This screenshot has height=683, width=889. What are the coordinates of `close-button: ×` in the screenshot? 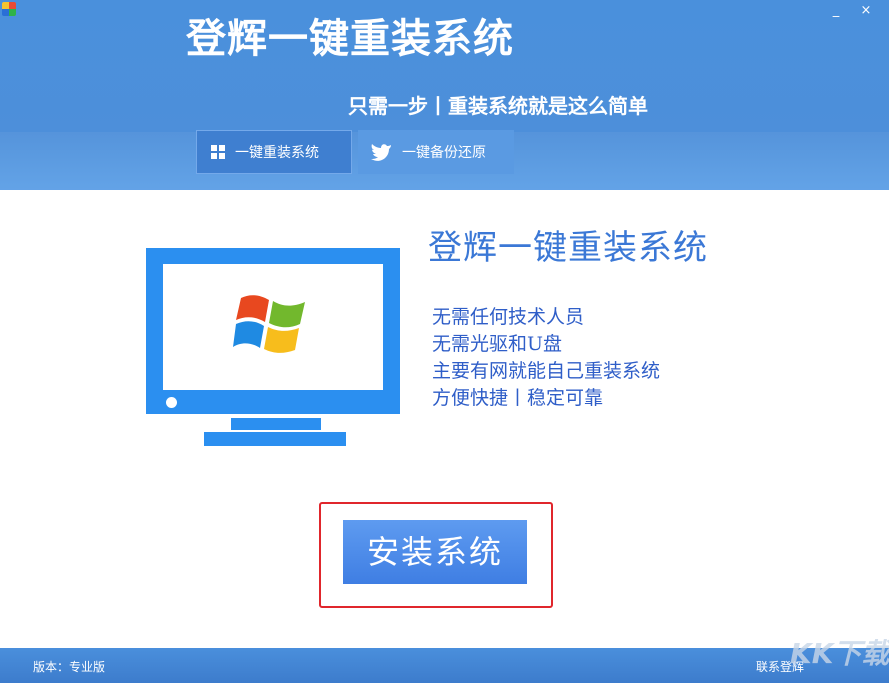 It's located at (866, 11).